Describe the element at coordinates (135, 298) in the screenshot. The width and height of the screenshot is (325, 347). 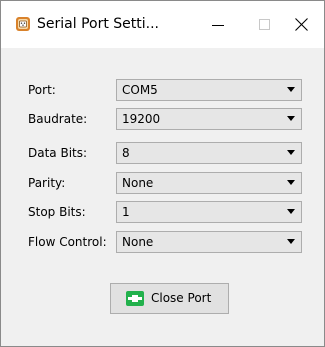
I see `plug-connected-icon` at that location.